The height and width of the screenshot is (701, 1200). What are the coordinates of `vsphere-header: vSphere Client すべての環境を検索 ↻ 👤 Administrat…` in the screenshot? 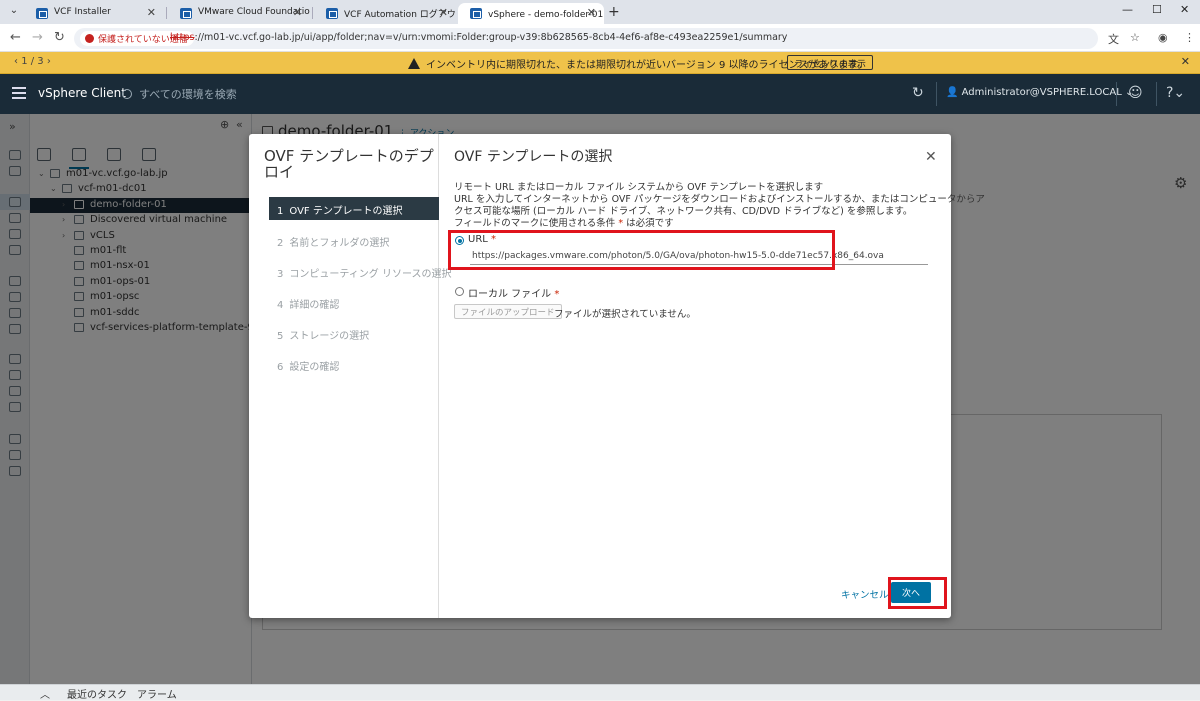 It's located at (600, 94).